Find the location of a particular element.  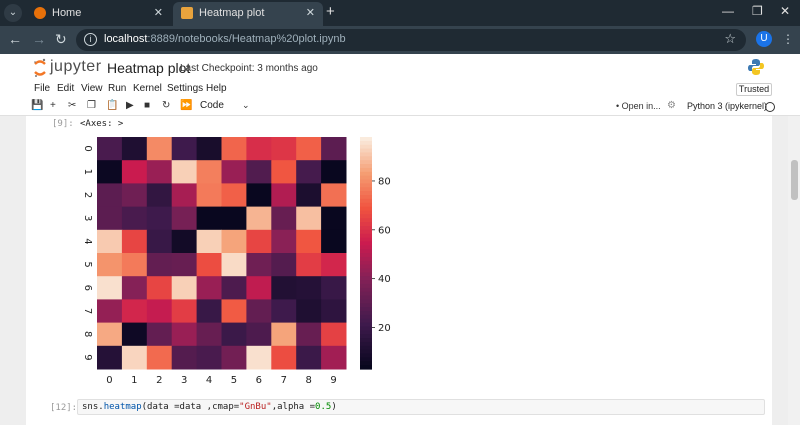

menu-help: Help is located at coordinates (216, 88).